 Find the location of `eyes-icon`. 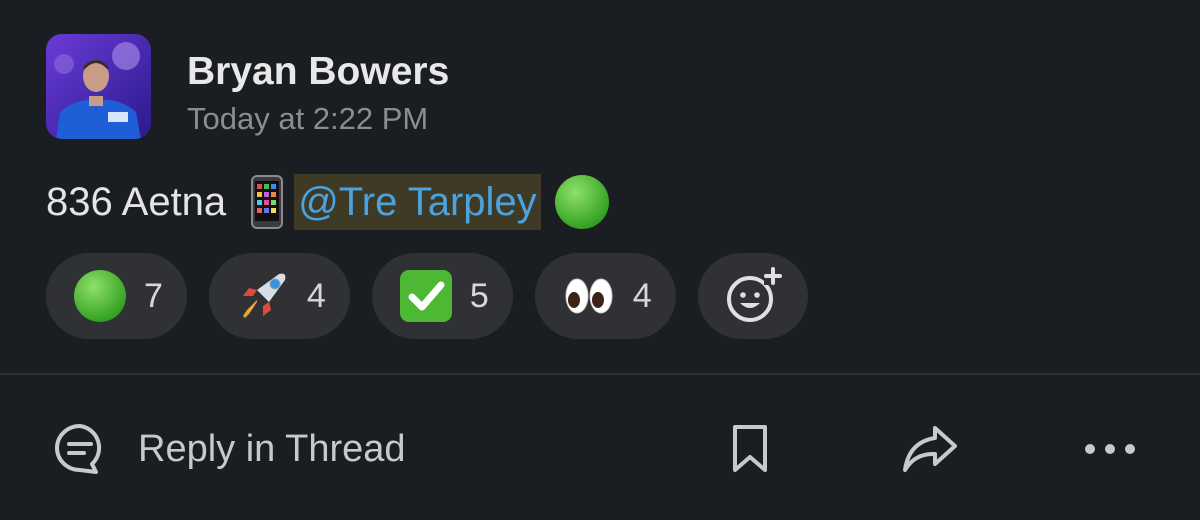

eyes-icon is located at coordinates (589, 296).